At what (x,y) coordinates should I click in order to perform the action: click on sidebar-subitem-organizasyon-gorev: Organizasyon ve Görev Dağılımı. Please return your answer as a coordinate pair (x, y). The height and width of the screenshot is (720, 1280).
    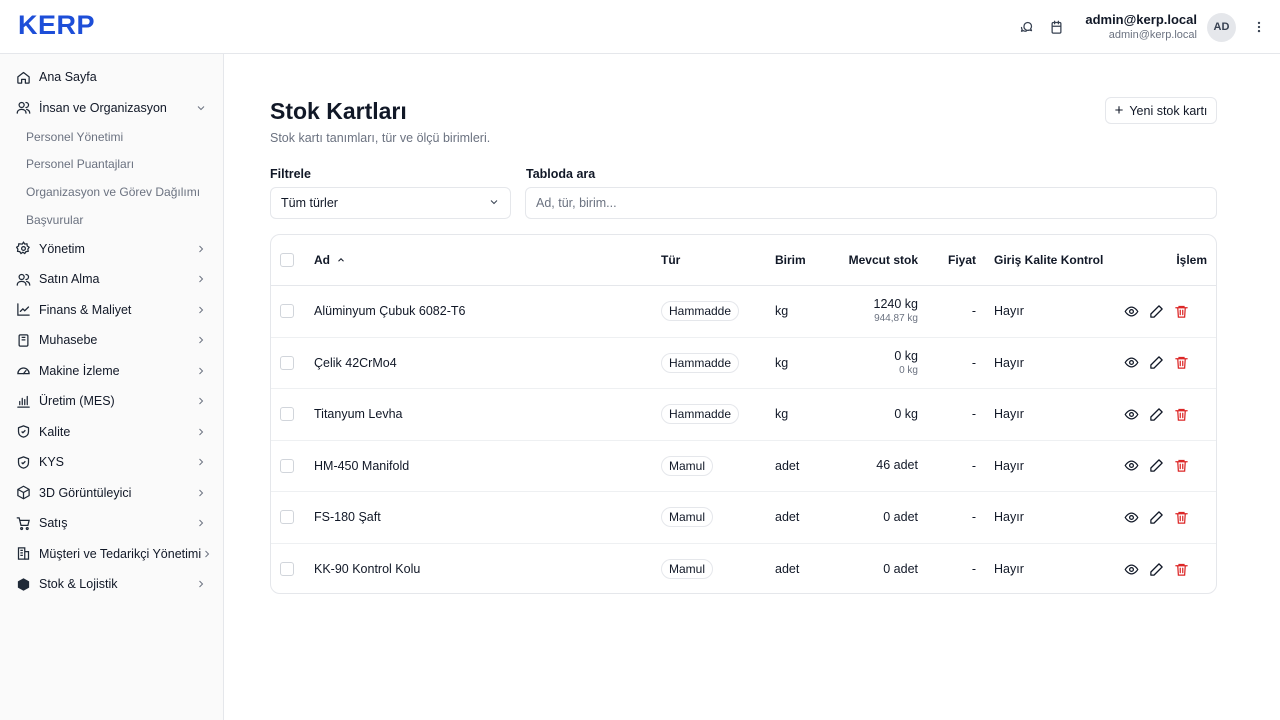
    Looking at the image, I should click on (111, 192).